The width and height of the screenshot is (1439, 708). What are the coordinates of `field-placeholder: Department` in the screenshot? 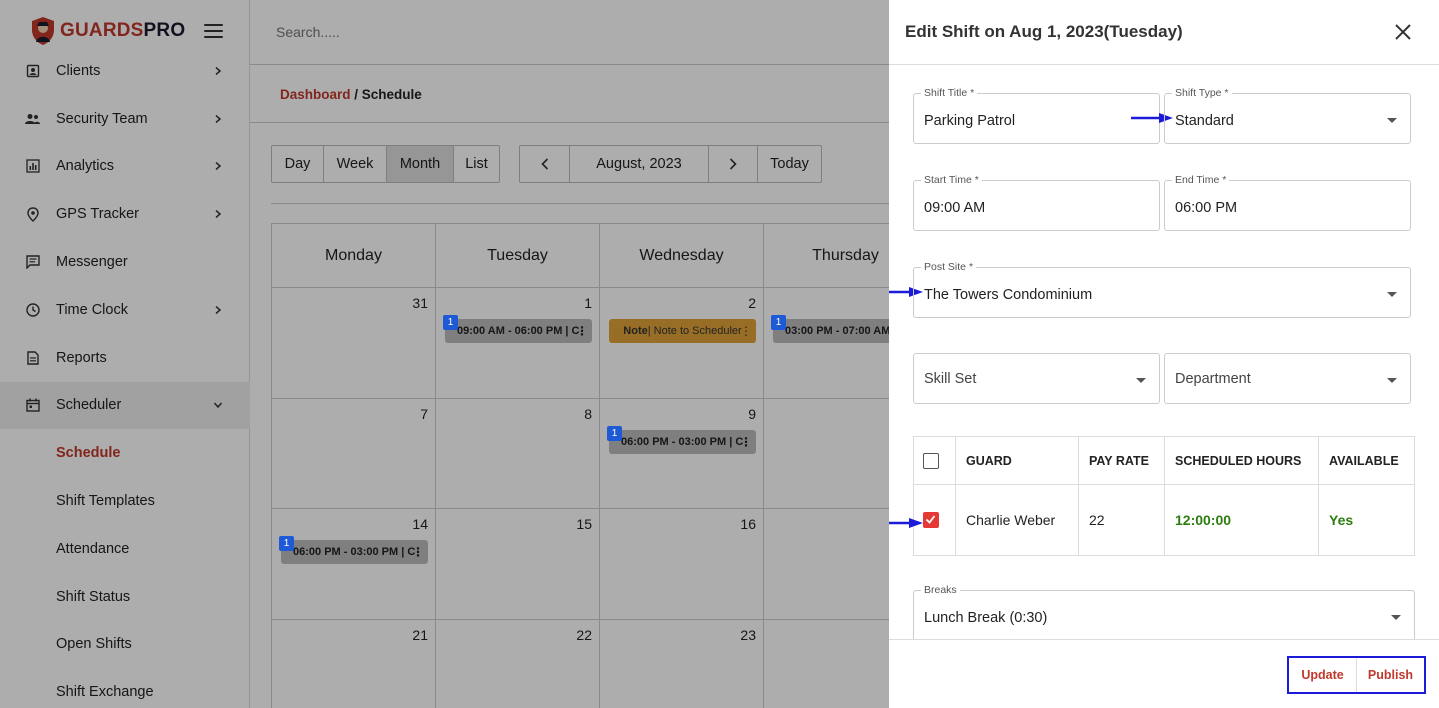 It's located at (1213, 379).